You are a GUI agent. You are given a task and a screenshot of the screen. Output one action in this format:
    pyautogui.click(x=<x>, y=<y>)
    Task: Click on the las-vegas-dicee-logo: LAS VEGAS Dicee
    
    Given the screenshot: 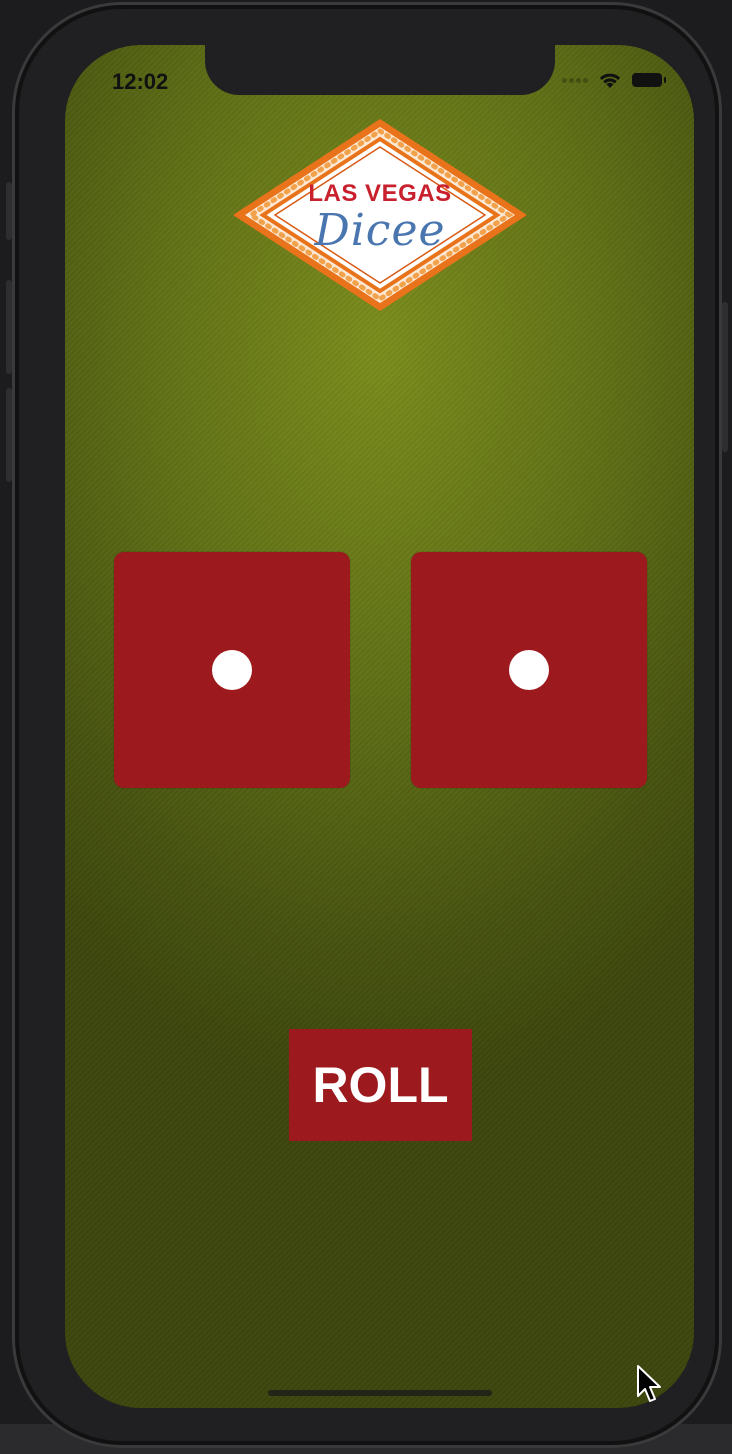 What is the action you would take?
    pyautogui.click(x=380, y=215)
    